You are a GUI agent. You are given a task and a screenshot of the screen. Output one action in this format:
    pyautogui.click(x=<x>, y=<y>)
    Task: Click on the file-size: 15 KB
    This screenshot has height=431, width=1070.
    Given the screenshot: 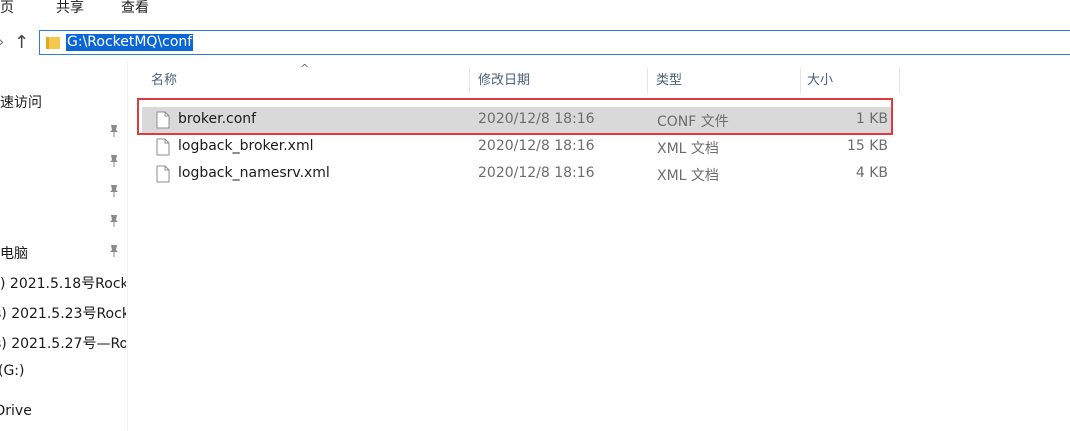 What is the action you would take?
    pyautogui.click(x=867, y=146)
    